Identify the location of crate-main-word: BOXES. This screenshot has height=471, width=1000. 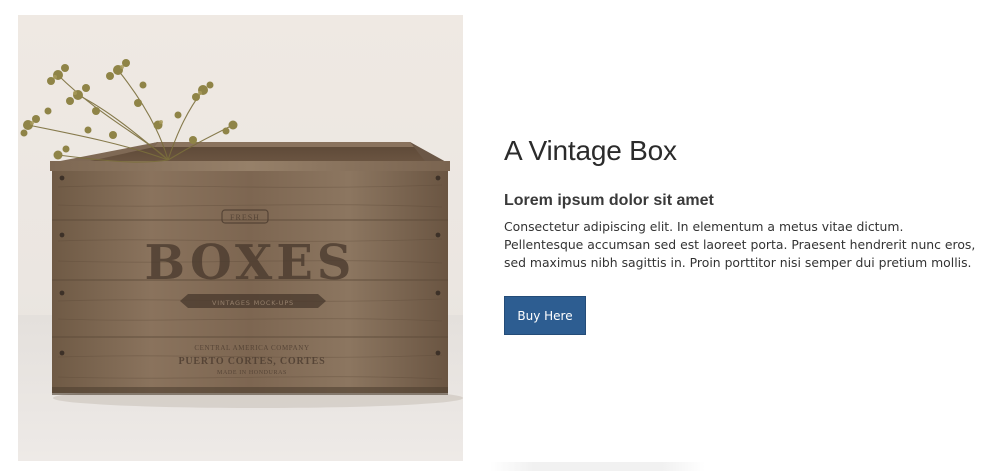
(250, 263).